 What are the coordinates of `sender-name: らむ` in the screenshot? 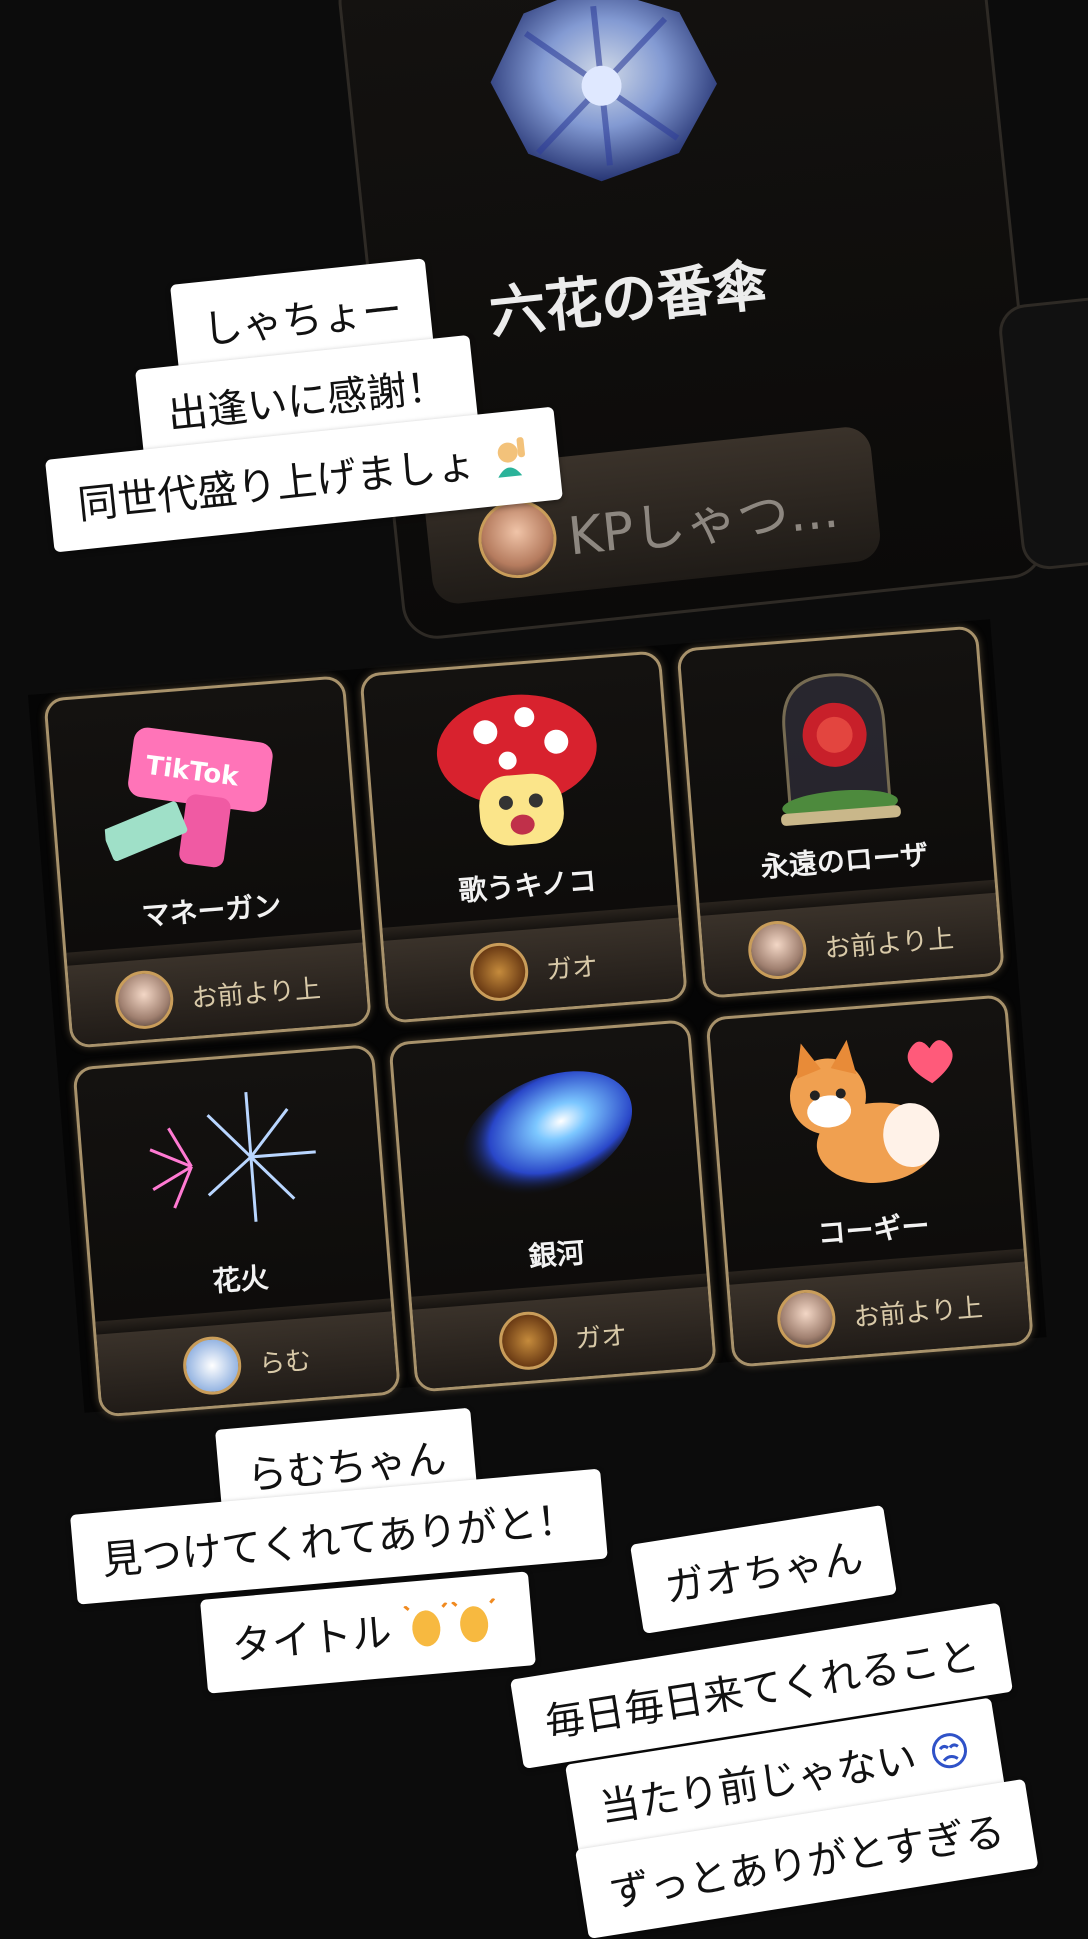 It's located at (285, 1362).